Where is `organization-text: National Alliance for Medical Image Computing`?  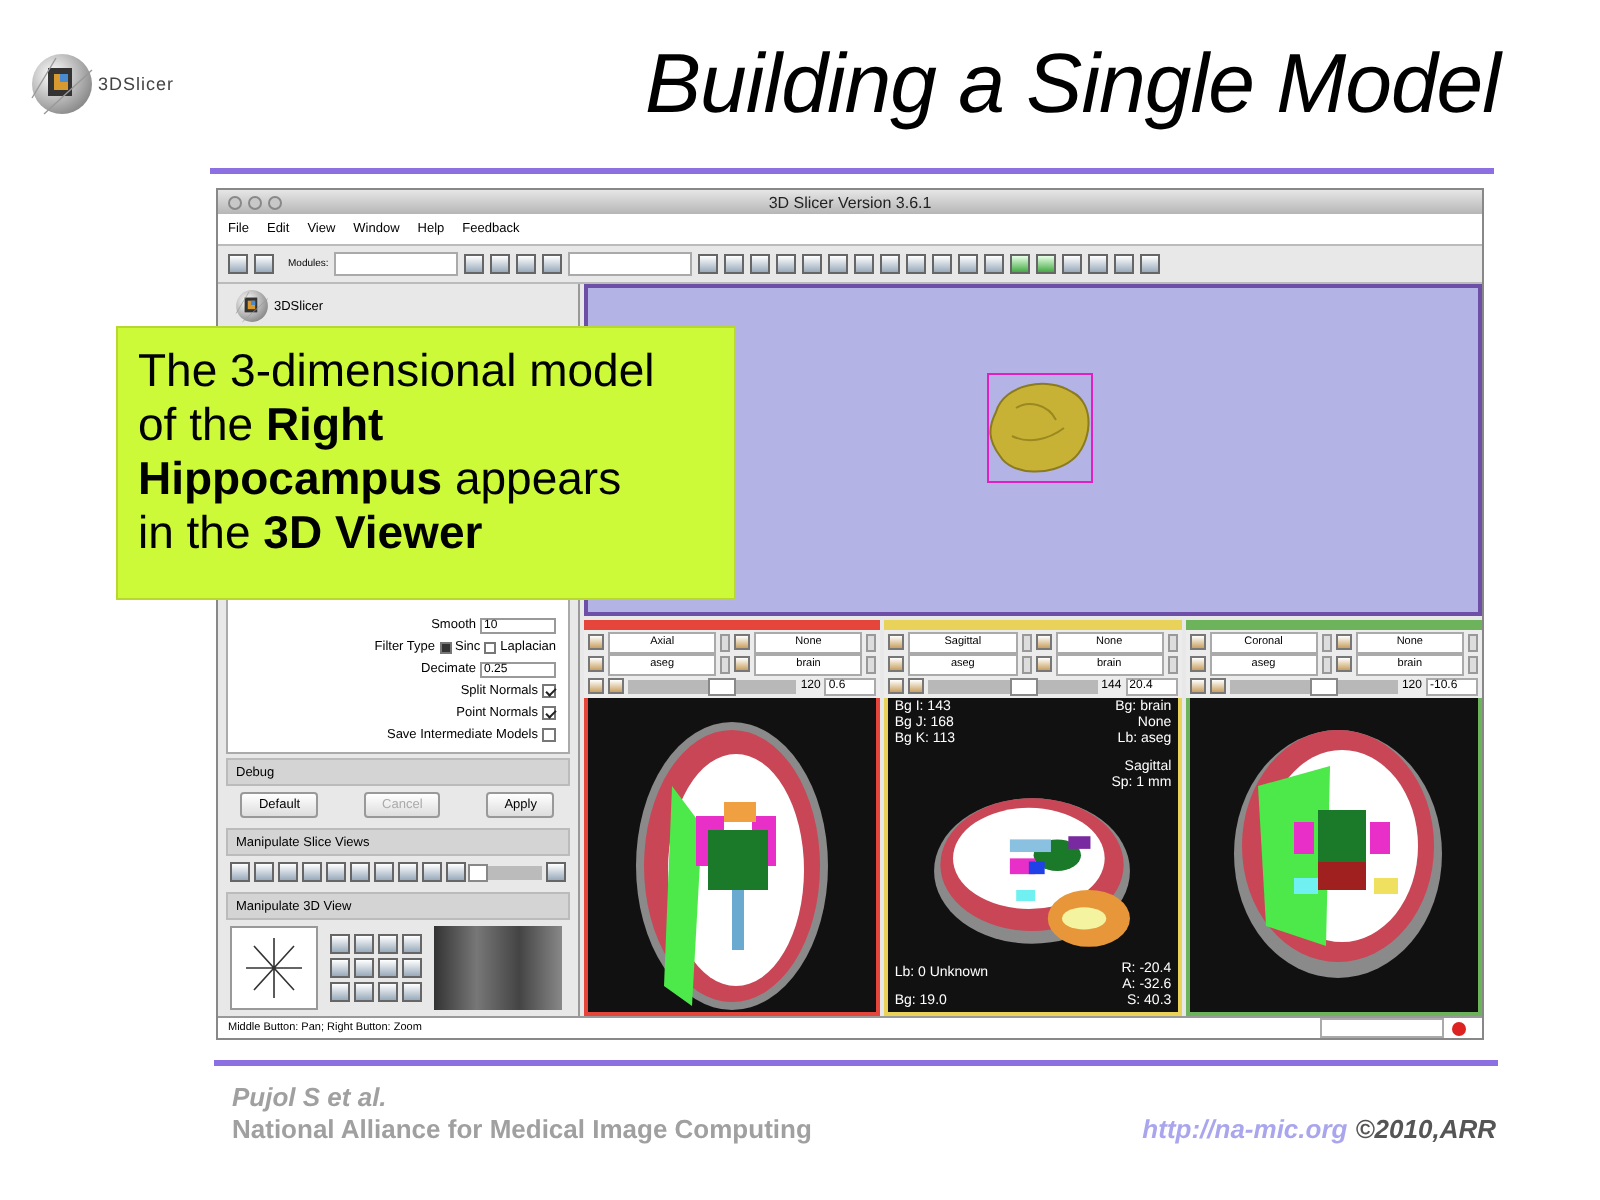
organization-text: National Alliance for Medical Image Computing is located at coordinates (522, 1129).